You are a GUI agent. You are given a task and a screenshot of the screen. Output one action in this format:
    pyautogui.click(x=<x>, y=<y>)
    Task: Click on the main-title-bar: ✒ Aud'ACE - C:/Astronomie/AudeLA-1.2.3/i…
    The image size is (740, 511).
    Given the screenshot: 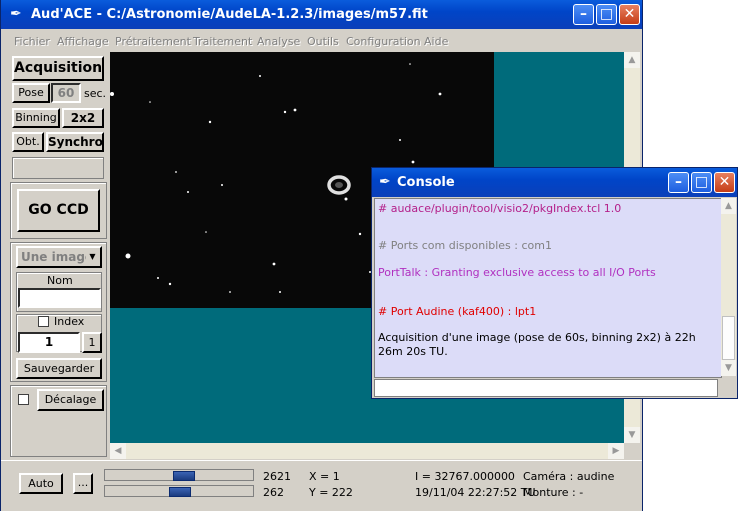 What is the action you would take?
    pyautogui.click(x=321, y=14)
    